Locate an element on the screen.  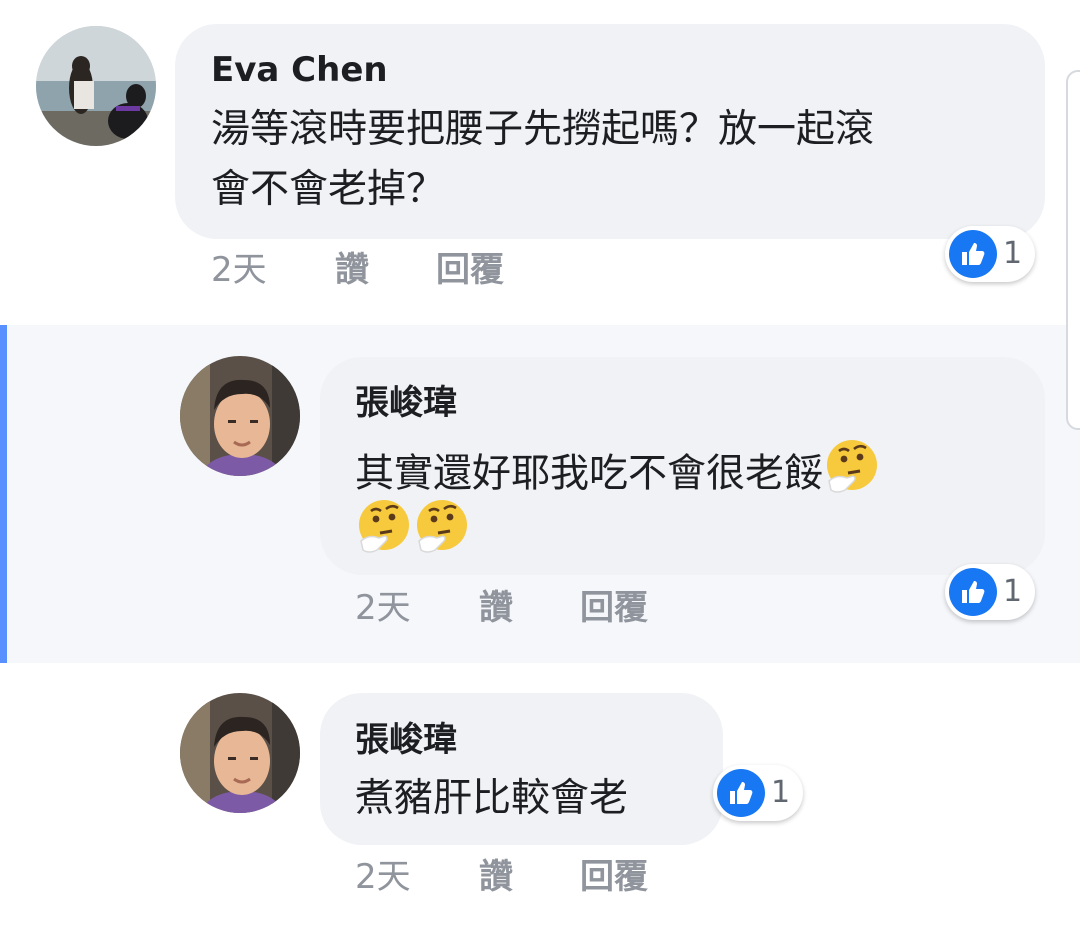
comment-emoji-line is located at coordinates (413, 536).